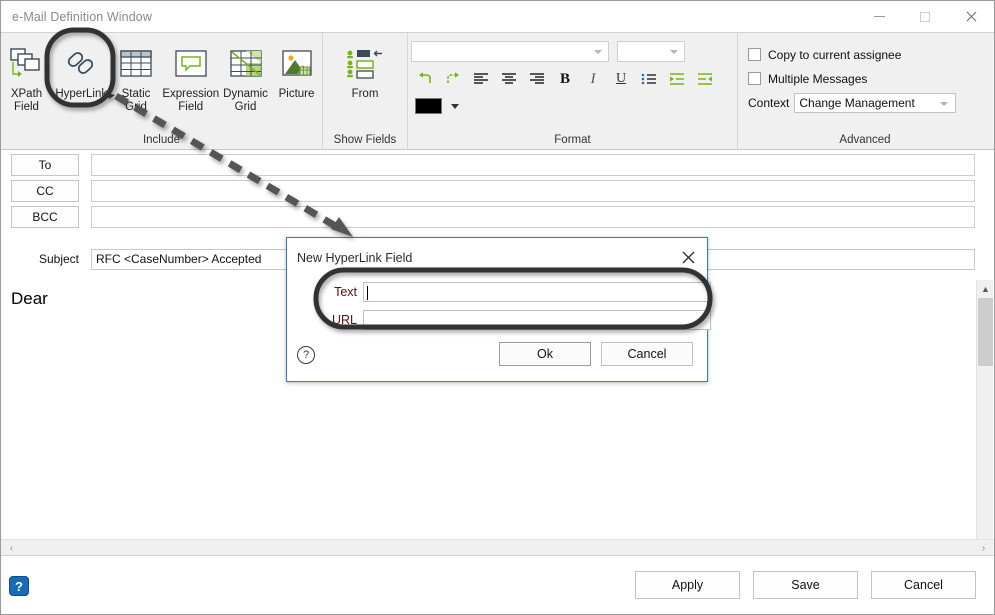 The height and width of the screenshot is (615, 995). I want to click on multiple-messages-row: Multiple Messages, so click(870, 78).